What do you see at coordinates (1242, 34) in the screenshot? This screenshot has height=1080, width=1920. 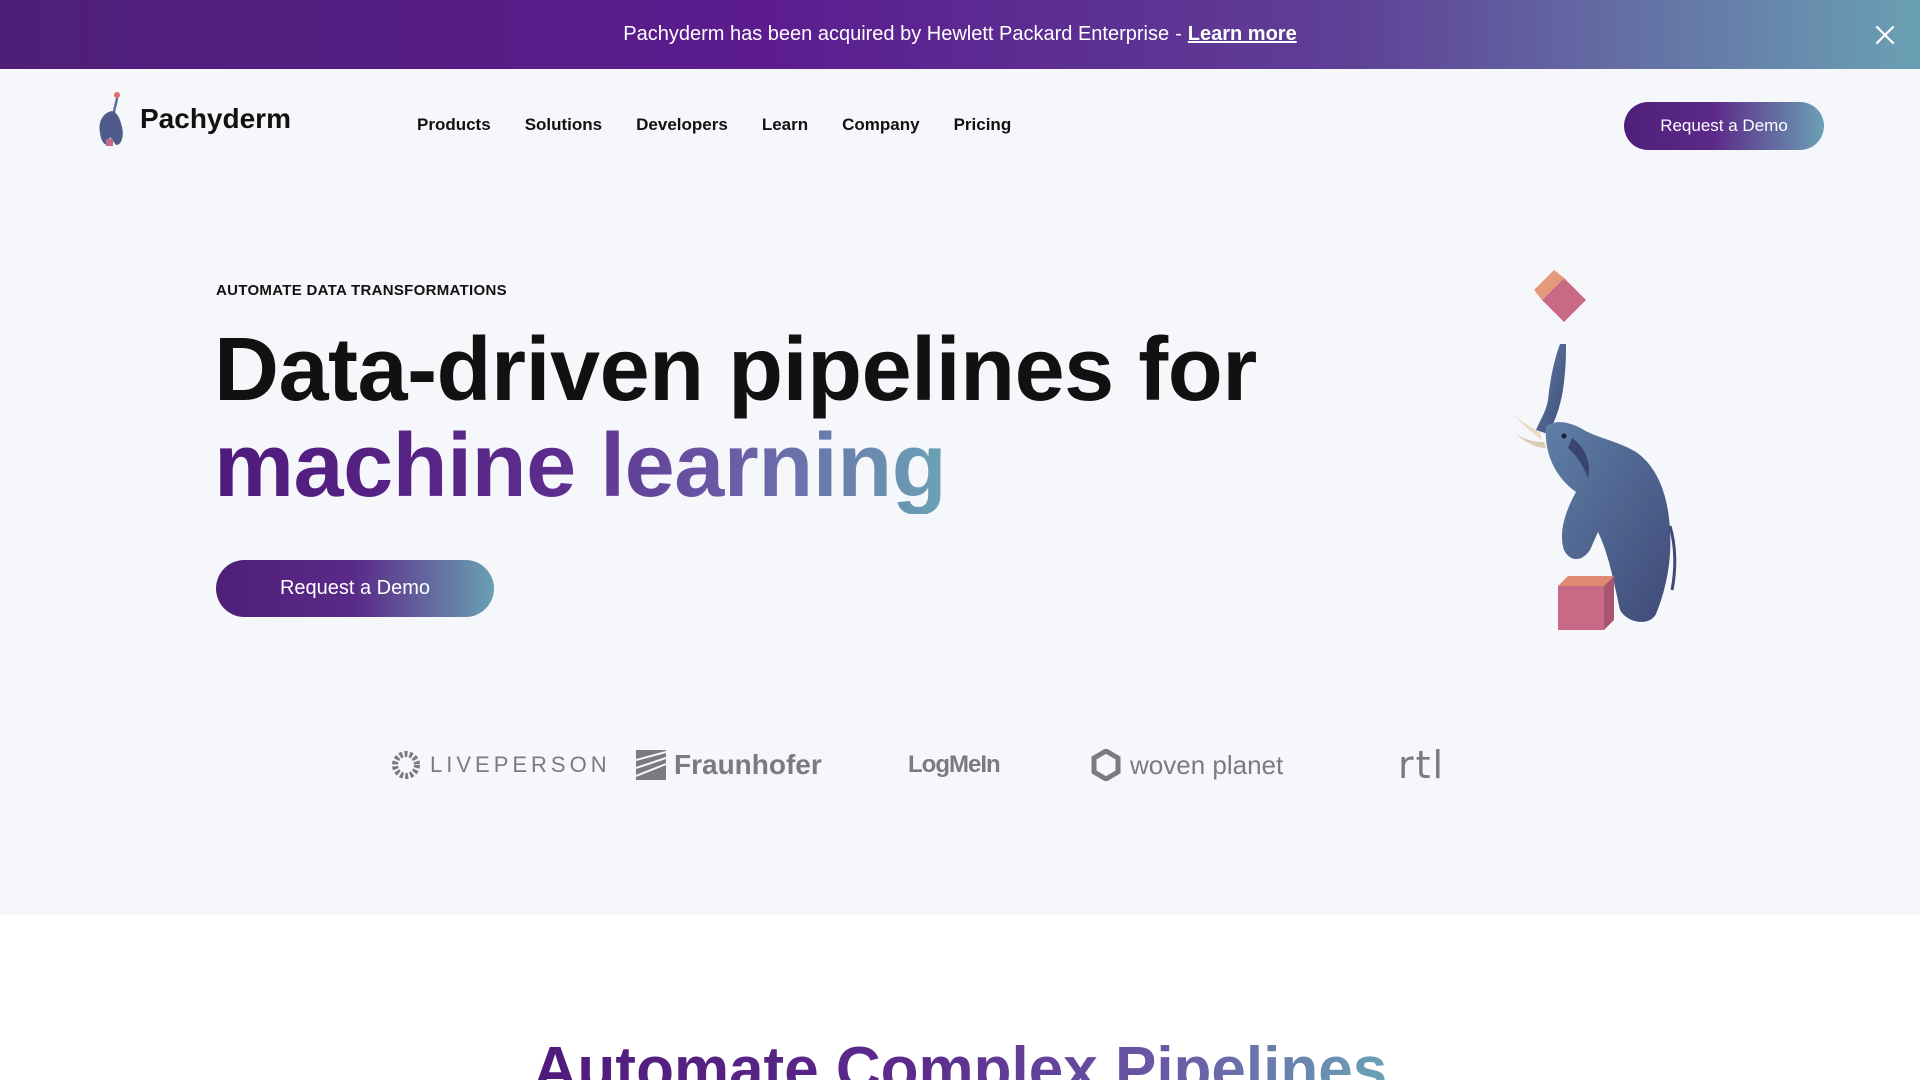 I see `learn-more-link: Learn more` at bounding box center [1242, 34].